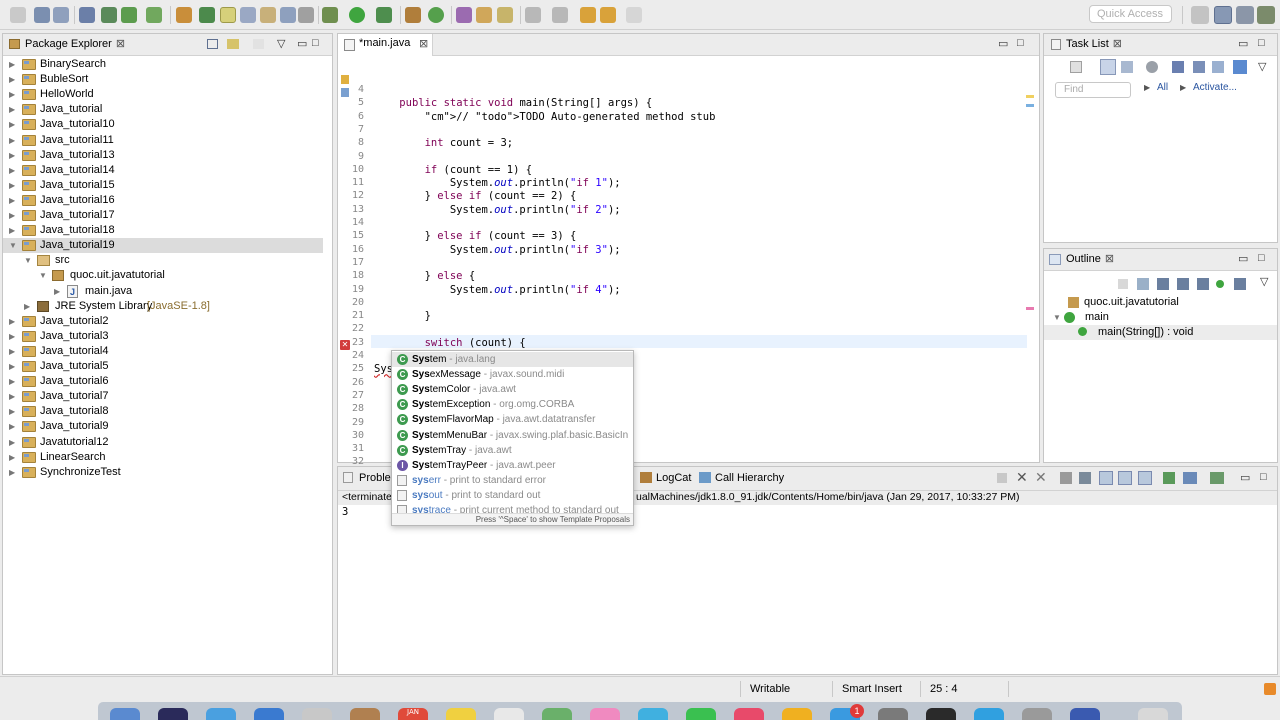 Image resolution: width=1280 pixels, height=720 pixels. What do you see at coordinates (941, 714) in the screenshot?
I see `eclipse-icon` at bounding box center [941, 714].